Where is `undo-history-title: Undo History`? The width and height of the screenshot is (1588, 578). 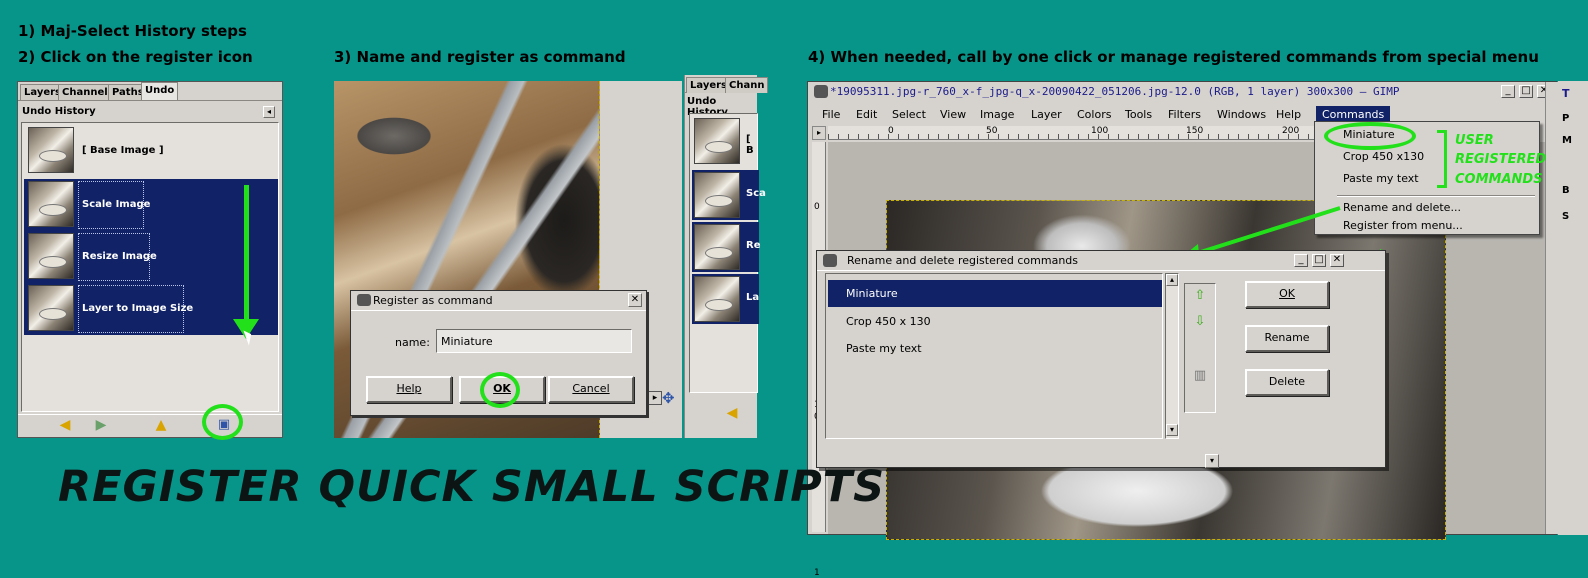
undo-history-title: Undo History is located at coordinates (59, 111).